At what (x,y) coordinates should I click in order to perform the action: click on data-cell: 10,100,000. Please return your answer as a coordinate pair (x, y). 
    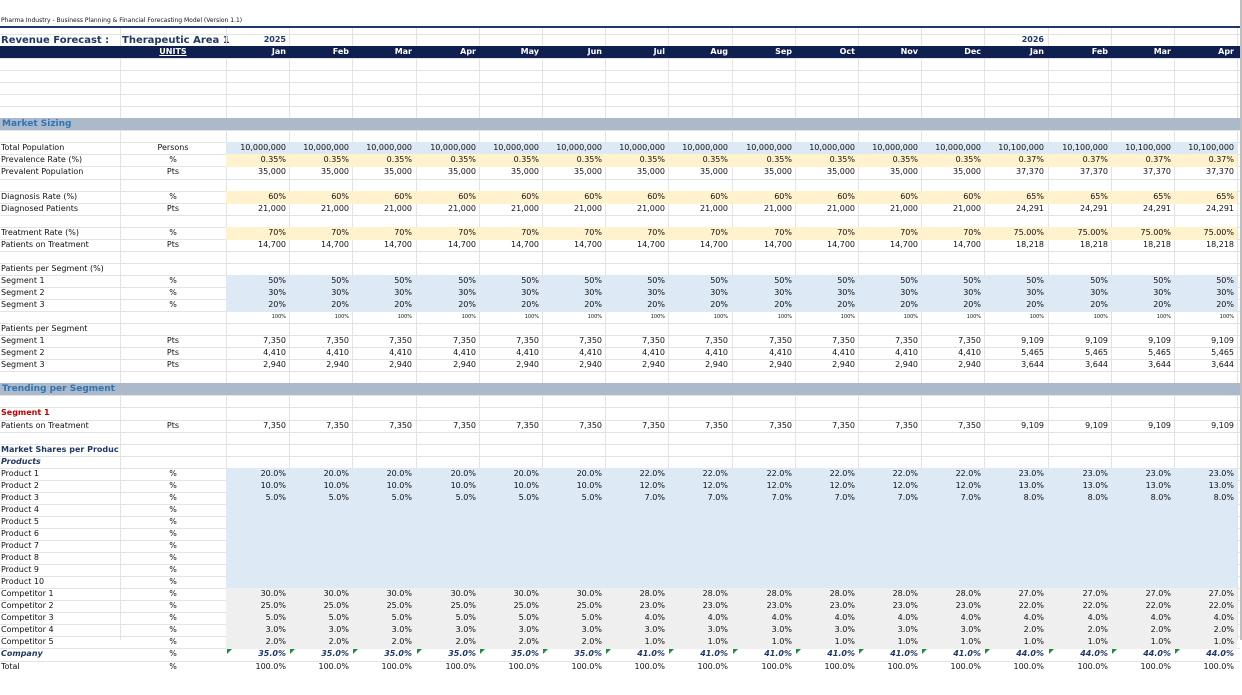
    Looking at the image, I should click on (1078, 148).